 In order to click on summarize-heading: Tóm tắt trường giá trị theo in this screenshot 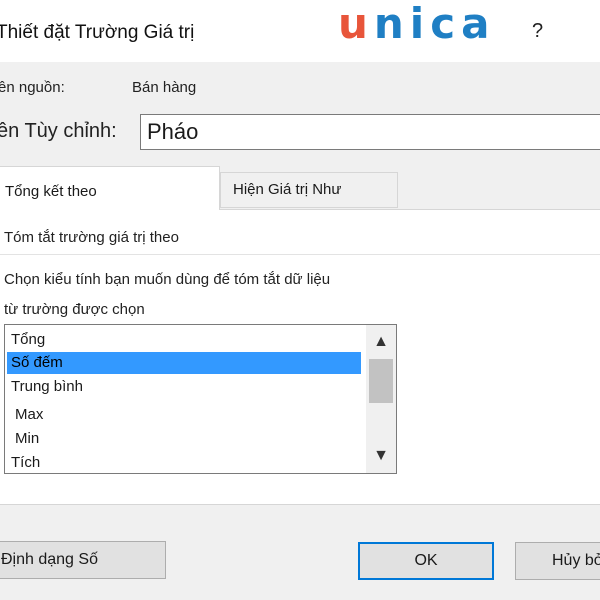, I will do `click(91, 237)`.